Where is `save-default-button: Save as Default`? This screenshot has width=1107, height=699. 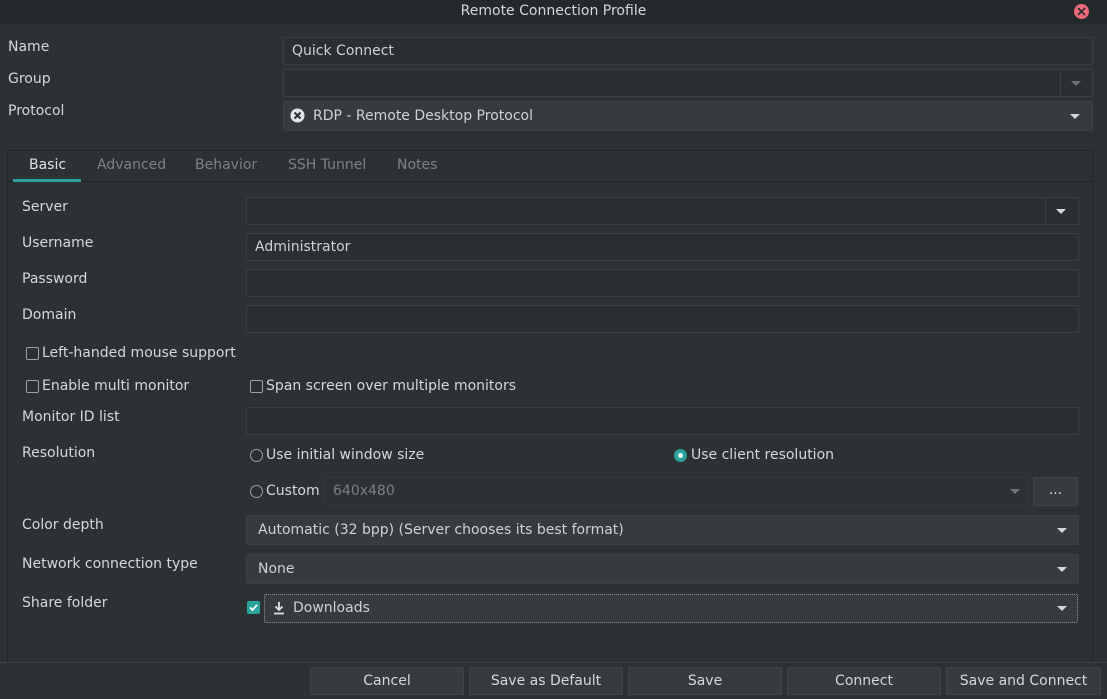 save-default-button: Save as Default is located at coordinates (546, 681).